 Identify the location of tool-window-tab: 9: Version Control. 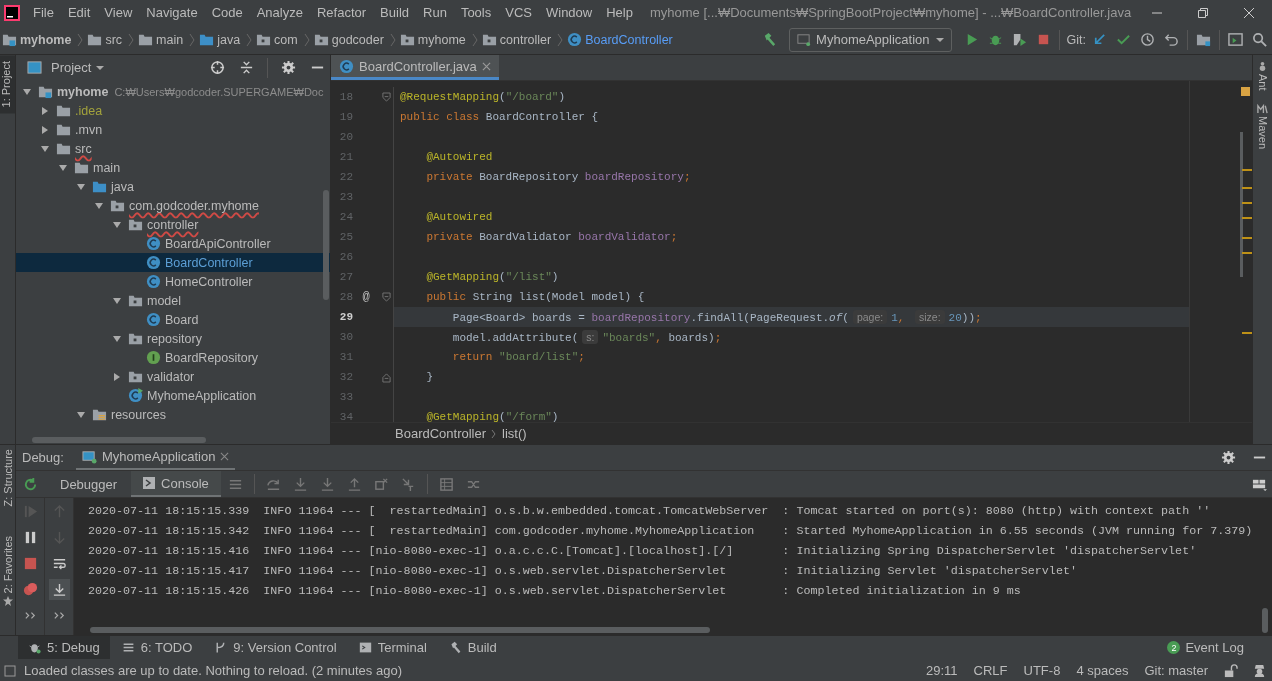
(275, 647).